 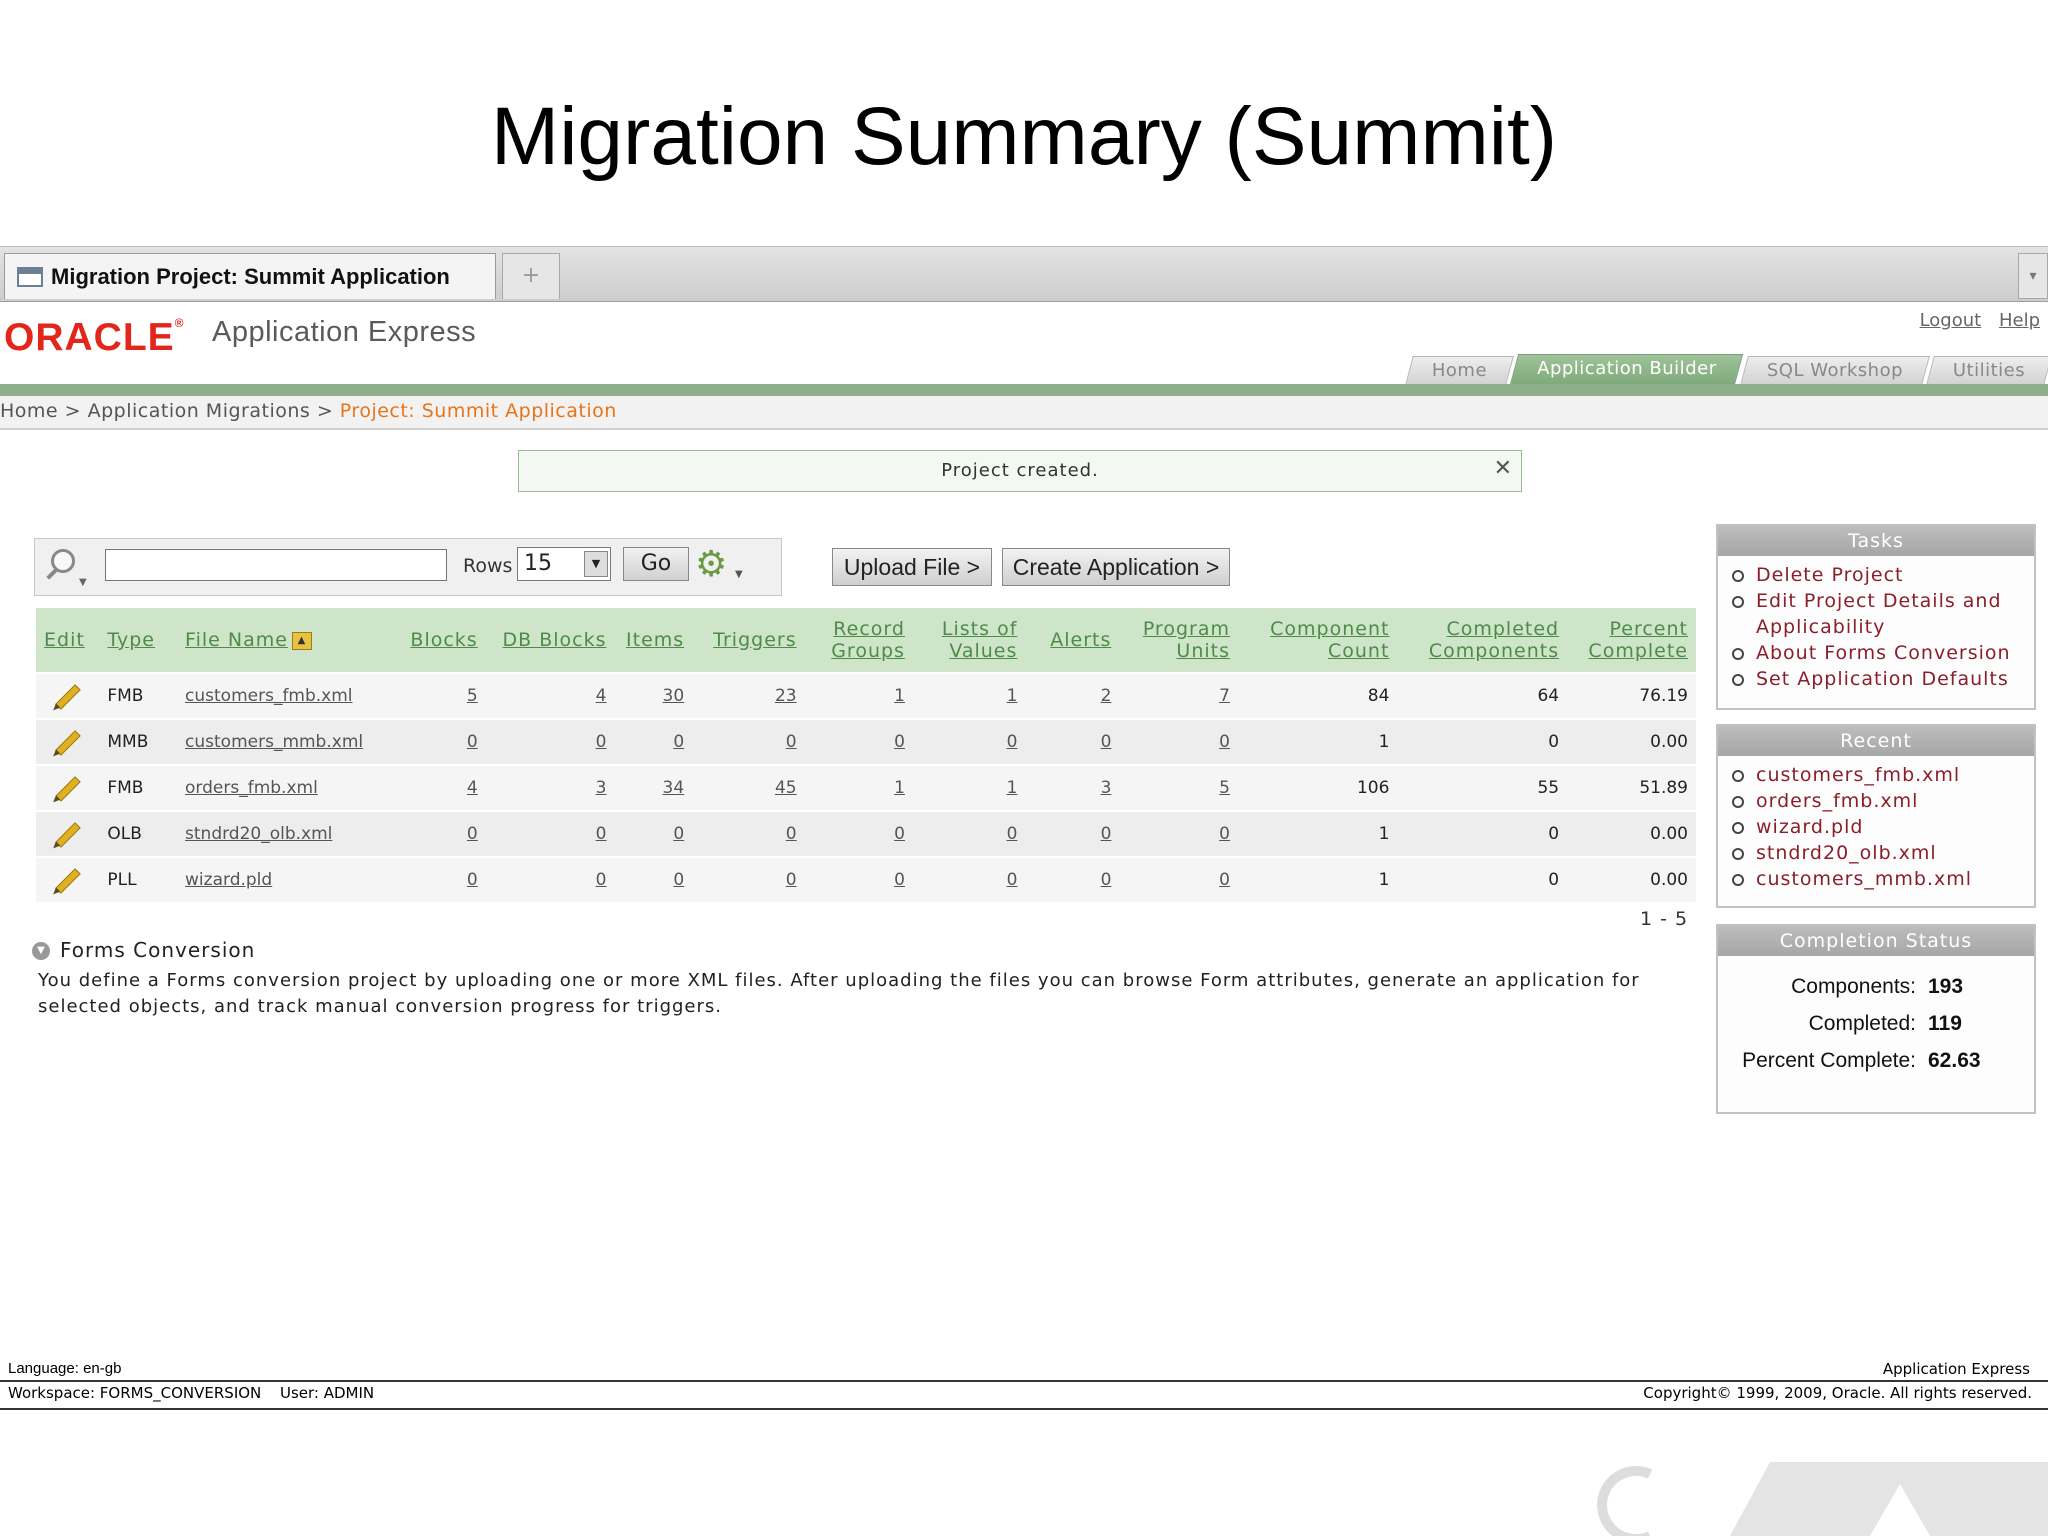 What do you see at coordinates (250, 276) in the screenshot?
I see `browser-tab: Migration Project: Summit Application` at bounding box center [250, 276].